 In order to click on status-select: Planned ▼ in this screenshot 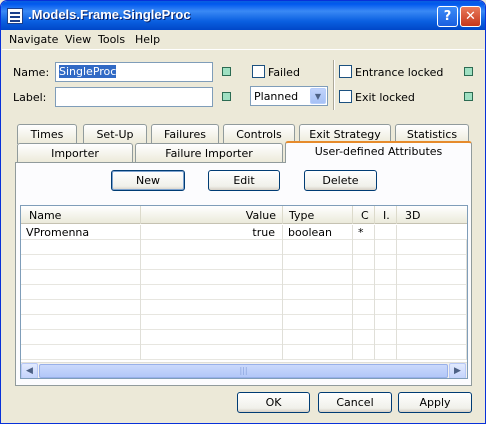, I will do `click(289, 96)`.